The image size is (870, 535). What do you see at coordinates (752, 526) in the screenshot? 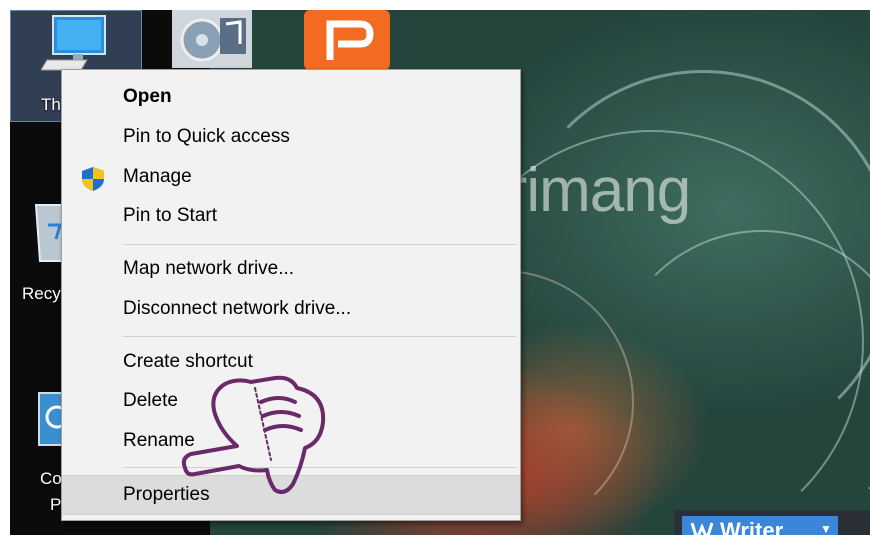
I see `writer-label: Writer` at bounding box center [752, 526].